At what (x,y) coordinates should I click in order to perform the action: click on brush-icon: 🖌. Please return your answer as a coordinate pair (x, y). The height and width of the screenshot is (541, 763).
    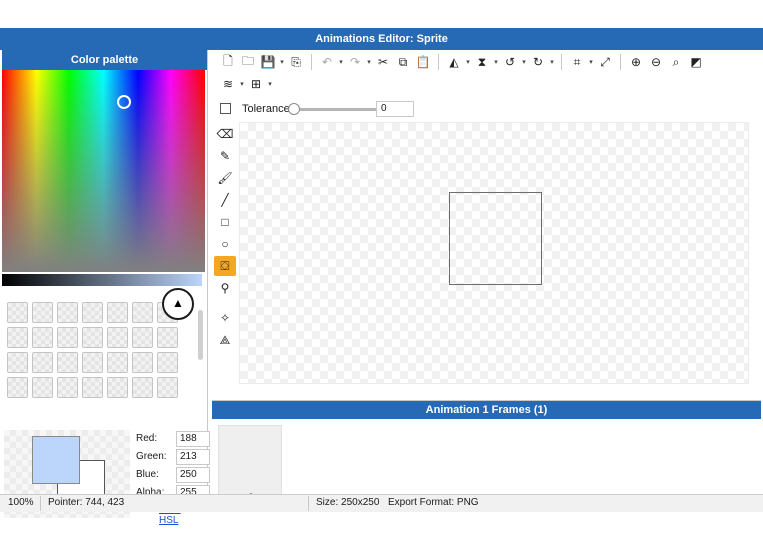
    Looking at the image, I should click on (225, 178).